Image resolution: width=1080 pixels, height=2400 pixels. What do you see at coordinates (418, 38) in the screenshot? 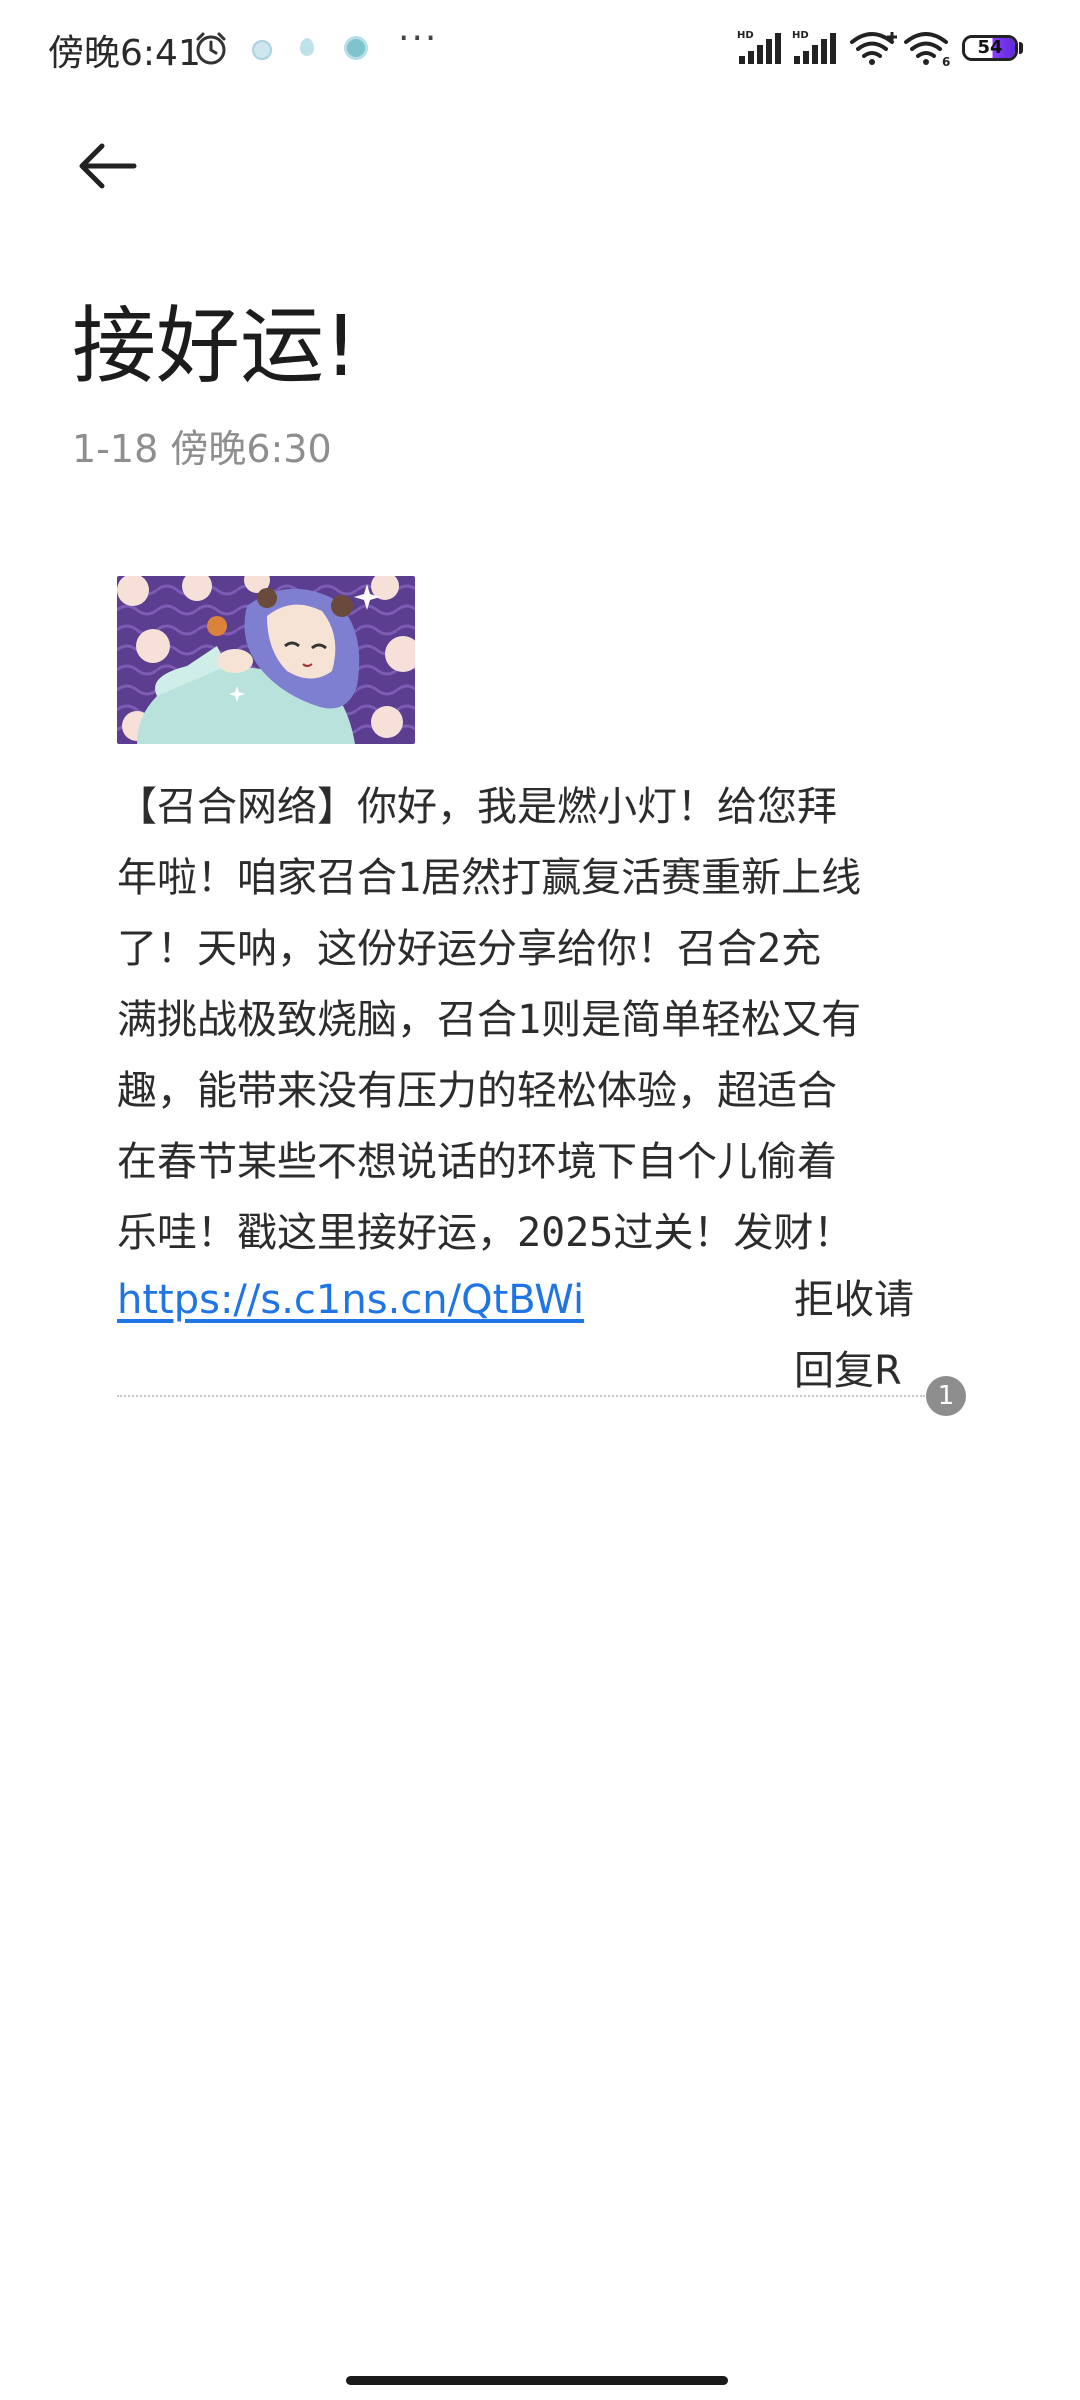
I see `more-notifications-icon: ···` at bounding box center [418, 38].